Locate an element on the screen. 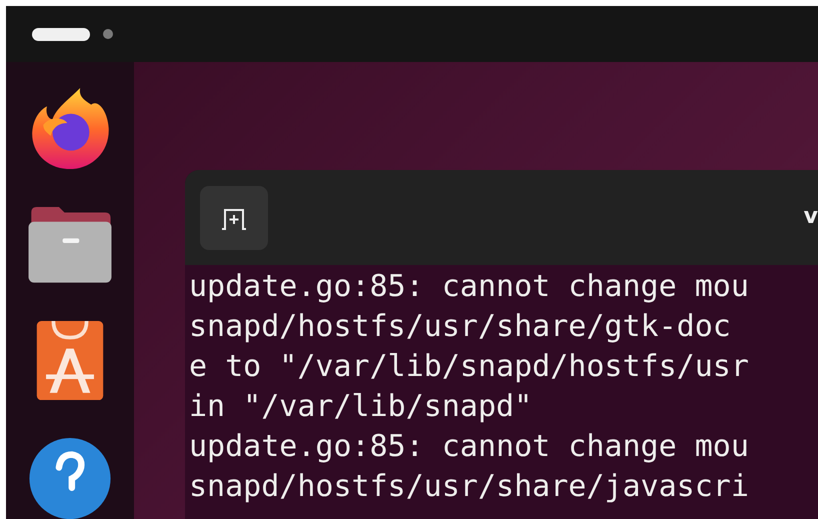 The height and width of the screenshot is (519, 818). terminal-output-line: snapd/hostfs/usr/share/javascri is located at coordinates (469, 487).